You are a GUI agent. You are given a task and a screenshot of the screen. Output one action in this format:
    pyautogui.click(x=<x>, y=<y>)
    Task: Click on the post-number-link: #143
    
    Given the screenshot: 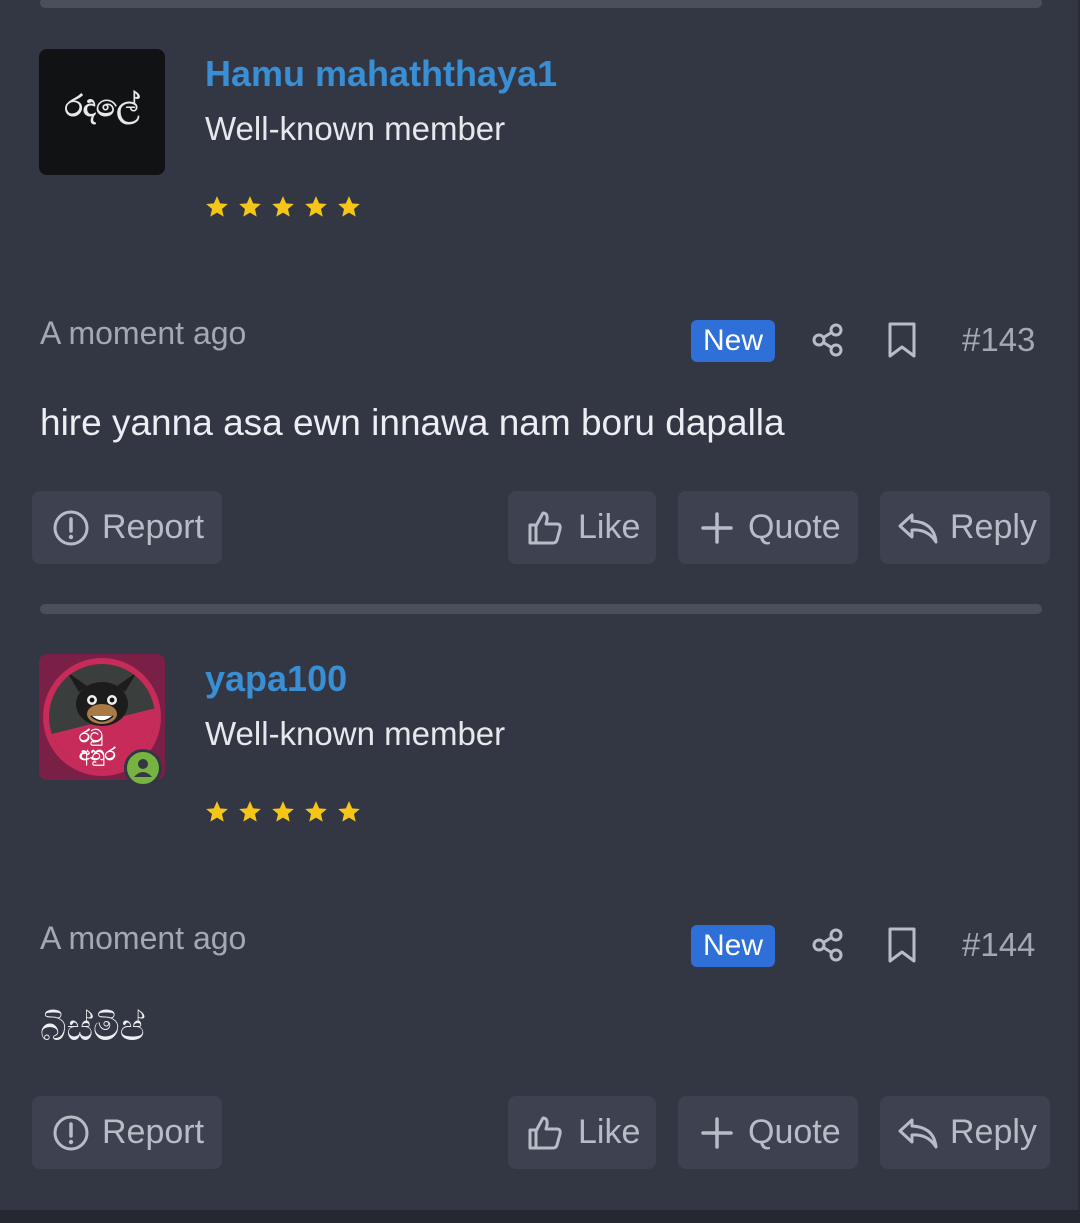 What is the action you would take?
    pyautogui.click(x=998, y=340)
    